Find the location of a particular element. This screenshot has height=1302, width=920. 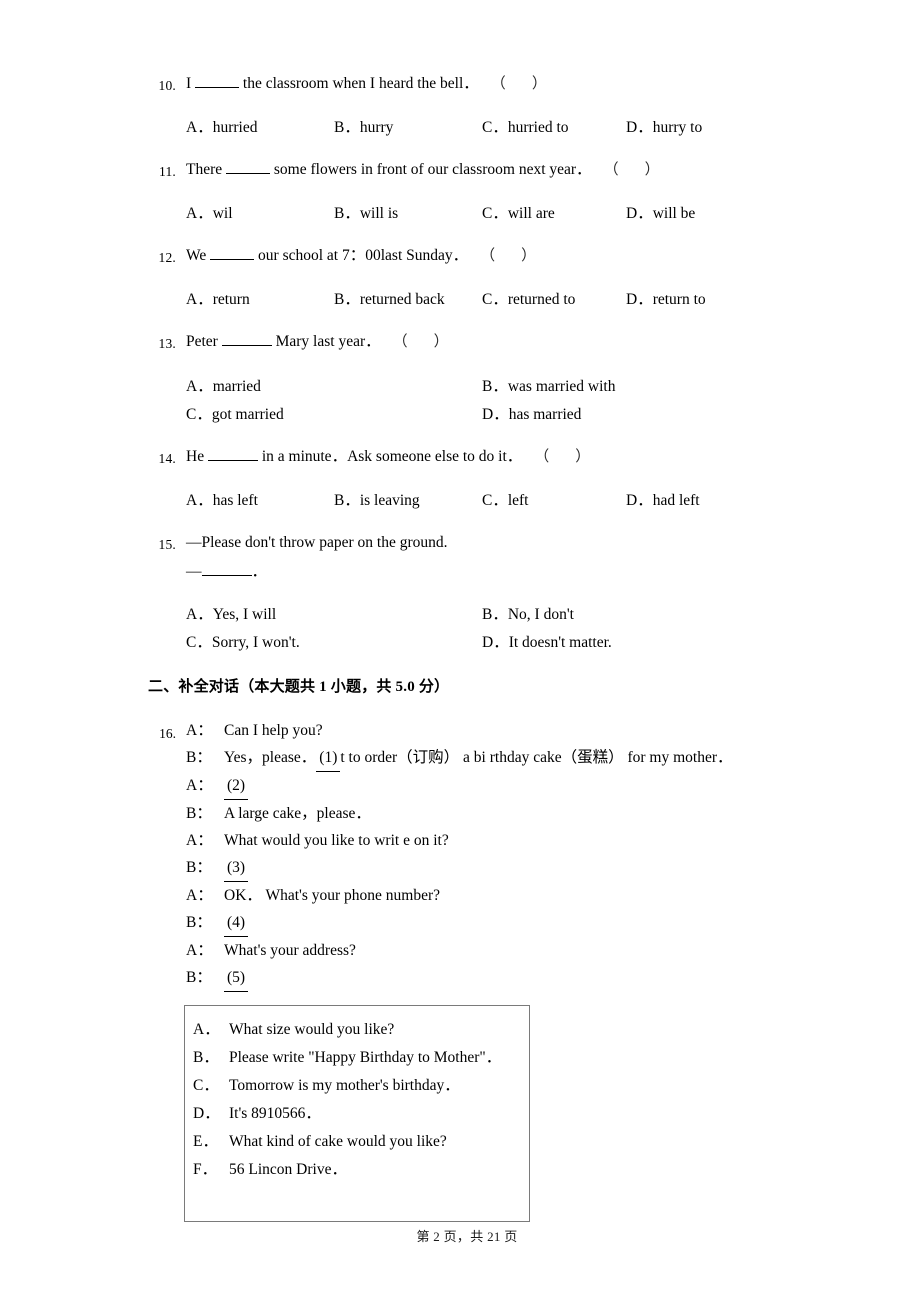

option-c: C．got married is located at coordinates (235, 414).